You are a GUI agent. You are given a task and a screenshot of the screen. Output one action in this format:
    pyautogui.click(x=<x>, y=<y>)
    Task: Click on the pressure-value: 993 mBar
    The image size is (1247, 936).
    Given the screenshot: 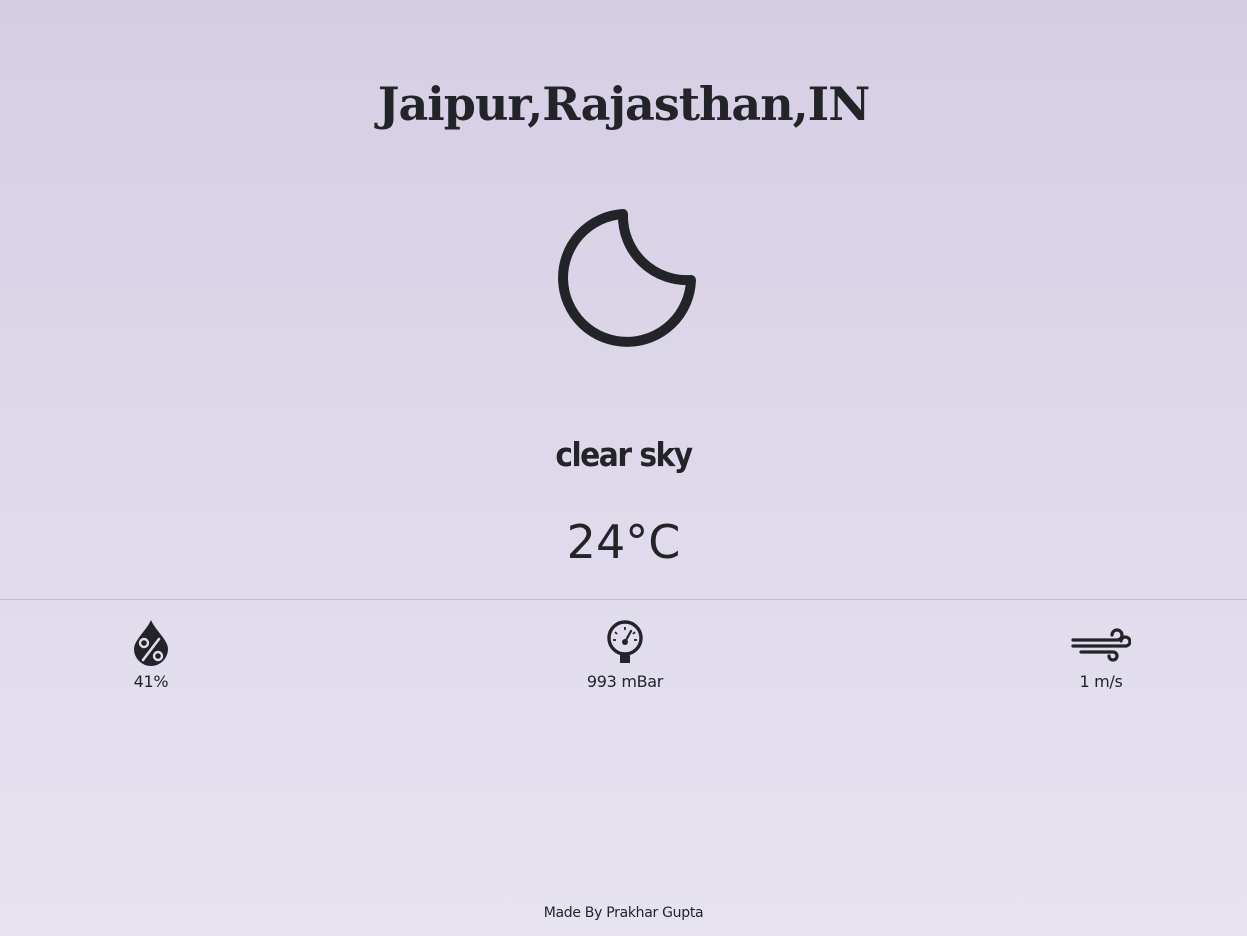 What is the action you would take?
    pyautogui.click(x=625, y=681)
    